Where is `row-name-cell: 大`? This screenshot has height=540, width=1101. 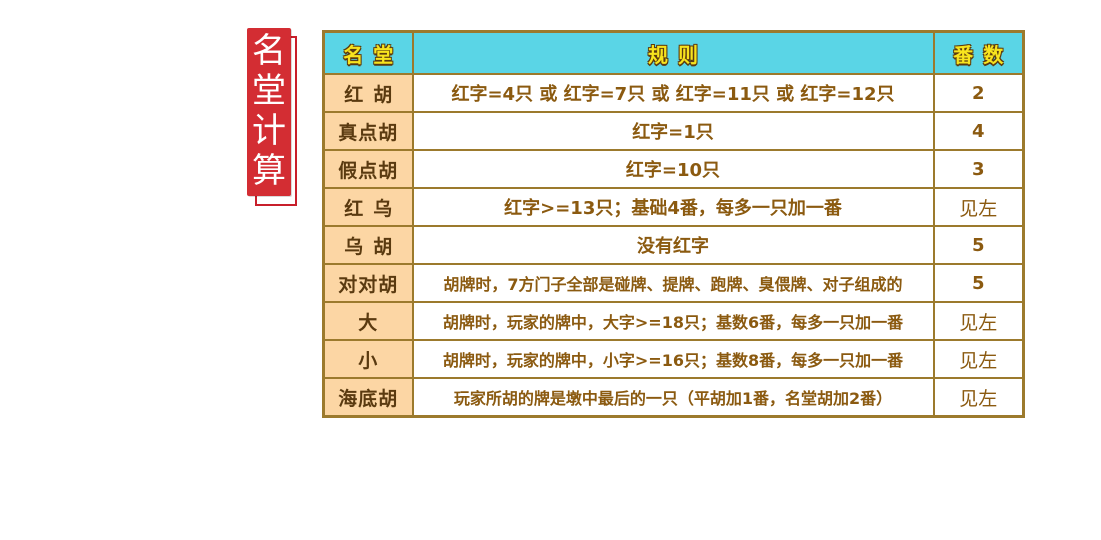
row-name-cell: 大 is located at coordinates (368, 321).